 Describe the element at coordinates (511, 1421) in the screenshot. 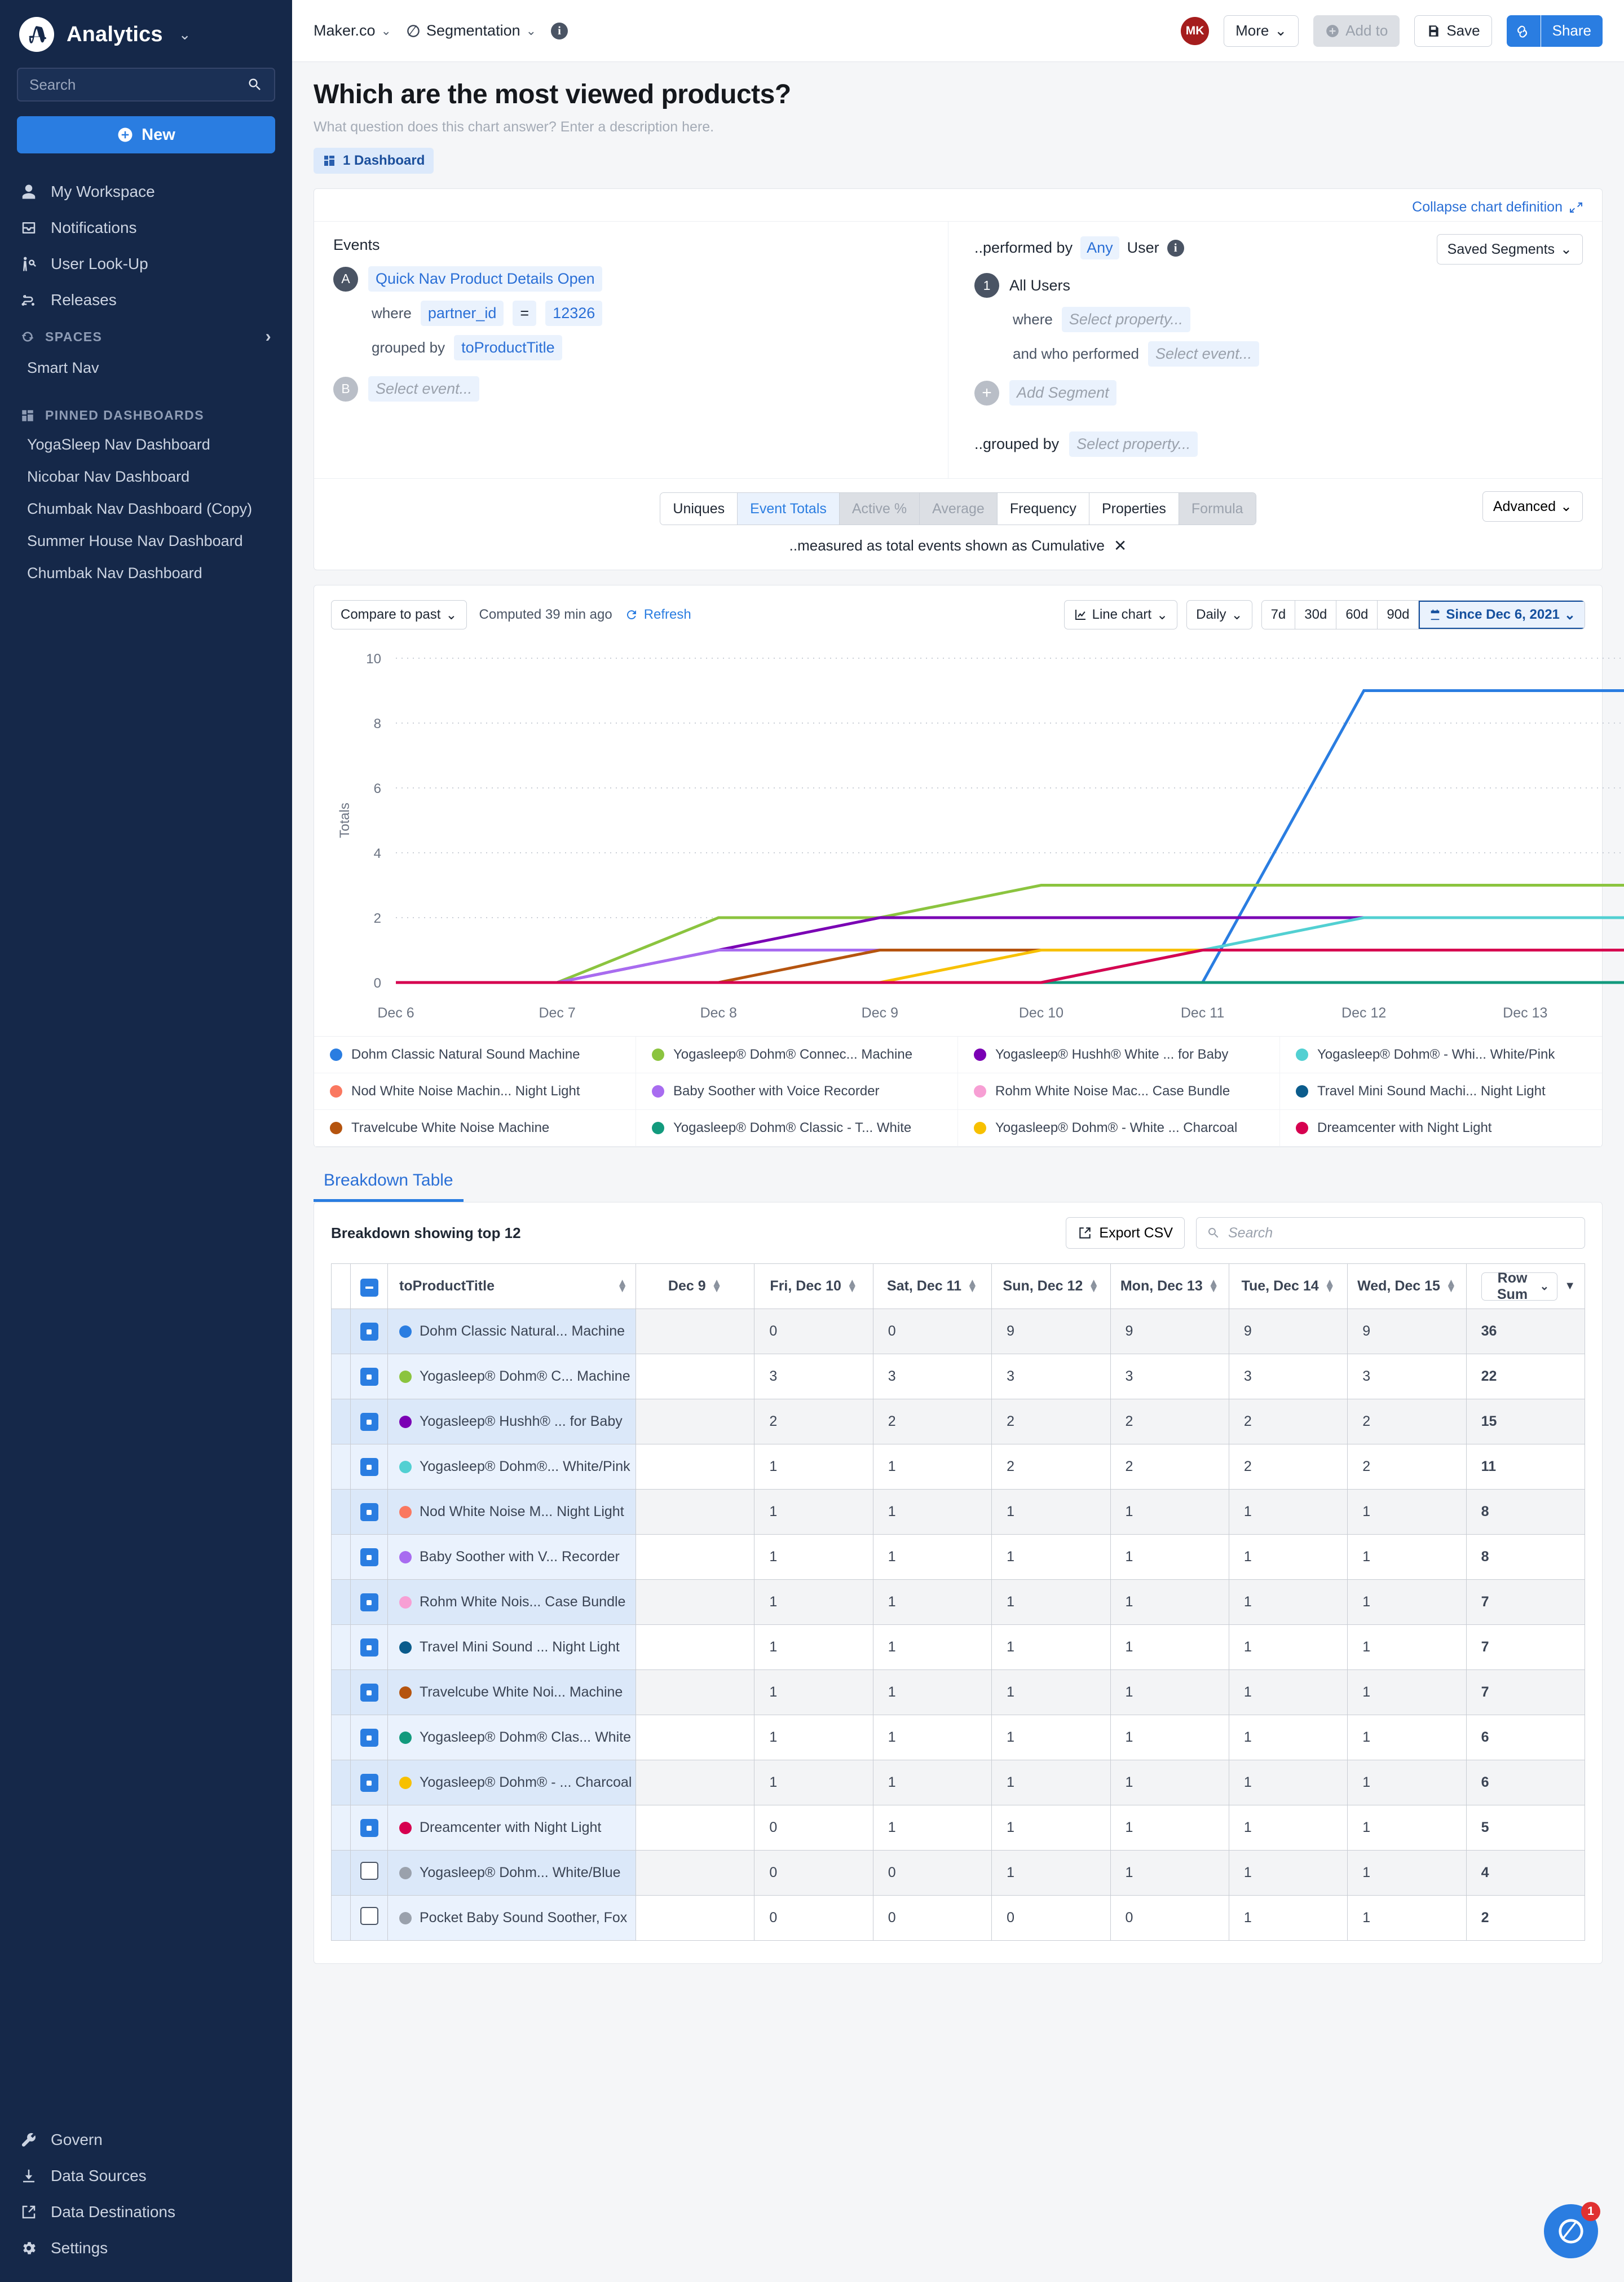

I see `row-name-cell: Yogasleep® Hushh® ... for Baby` at that location.